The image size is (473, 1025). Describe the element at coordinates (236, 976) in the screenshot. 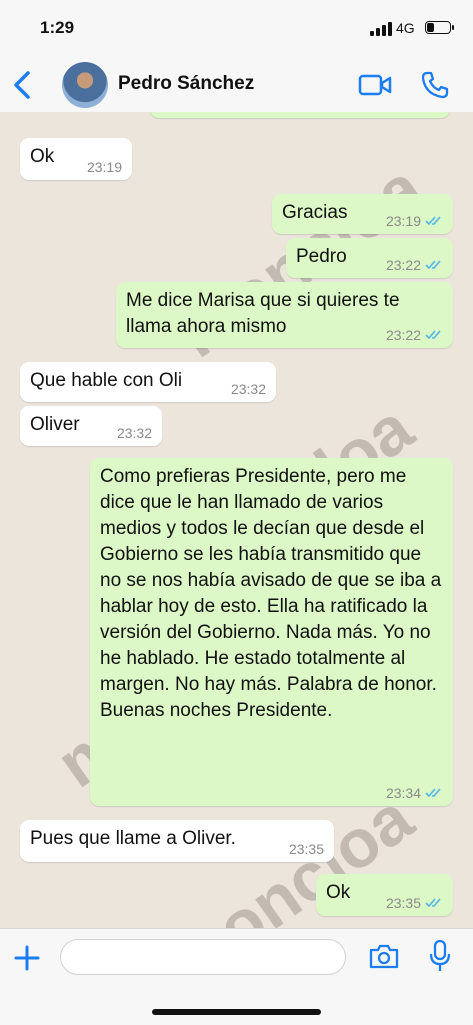

I see `composer-bar` at that location.